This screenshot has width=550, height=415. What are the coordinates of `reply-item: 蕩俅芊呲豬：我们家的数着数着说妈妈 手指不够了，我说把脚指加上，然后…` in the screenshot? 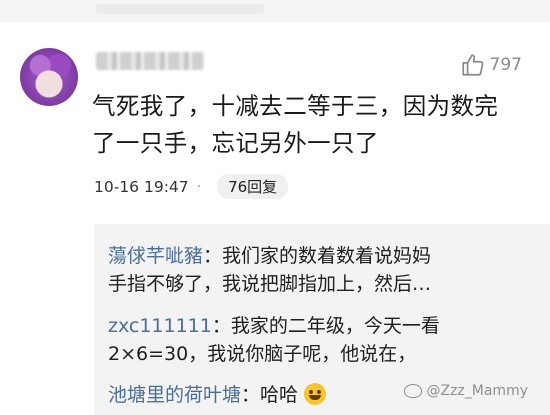 It's located at (323, 270).